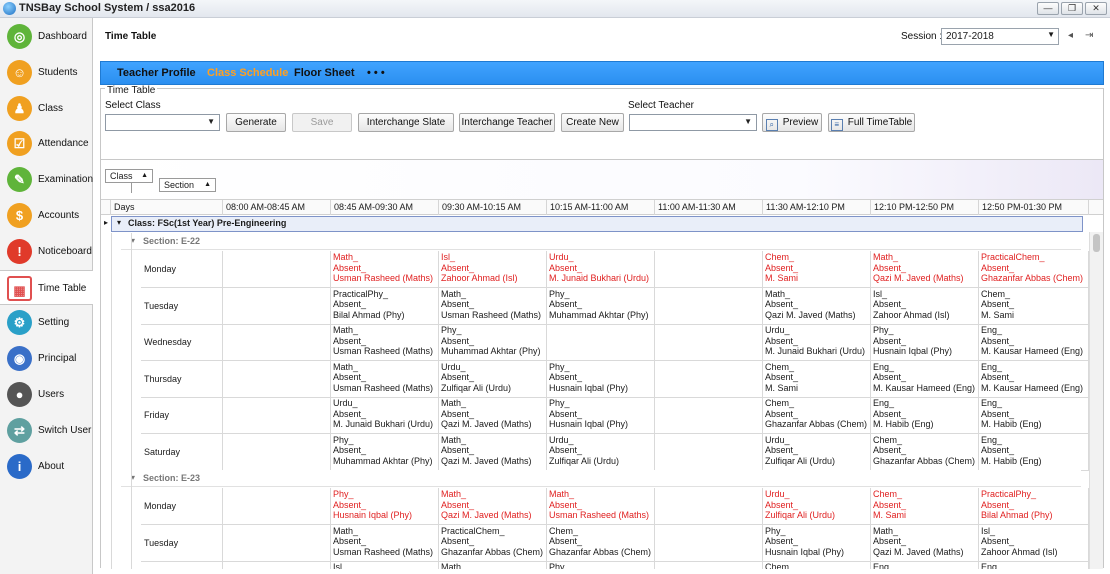 The width and height of the screenshot is (1110, 574). Describe the element at coordinates (1096, 400) in the screenshot. I see `vertical-scrollbar` at that location.